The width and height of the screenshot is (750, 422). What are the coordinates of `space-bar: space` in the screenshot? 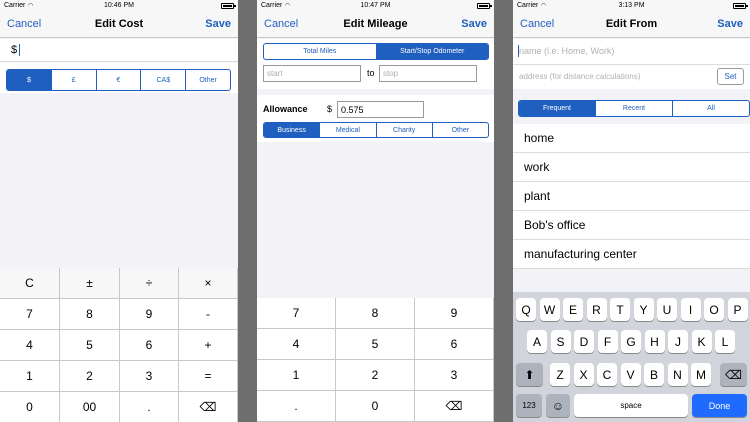 It's located at (631, 405).